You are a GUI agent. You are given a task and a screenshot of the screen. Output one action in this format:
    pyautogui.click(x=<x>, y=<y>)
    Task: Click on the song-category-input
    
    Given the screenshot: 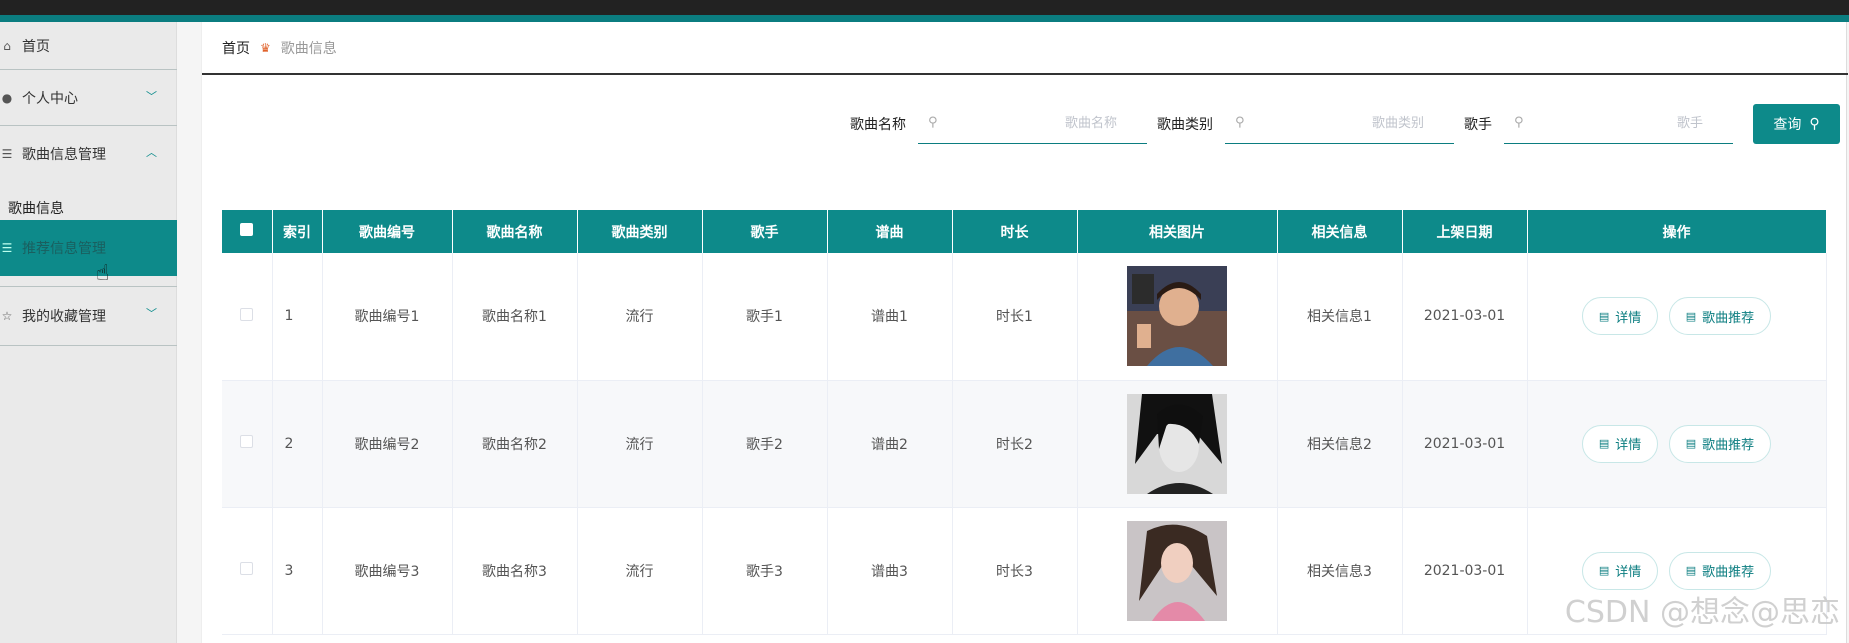 What is the action you would take?
    pyautogui.click(x=1339, y=123)
    